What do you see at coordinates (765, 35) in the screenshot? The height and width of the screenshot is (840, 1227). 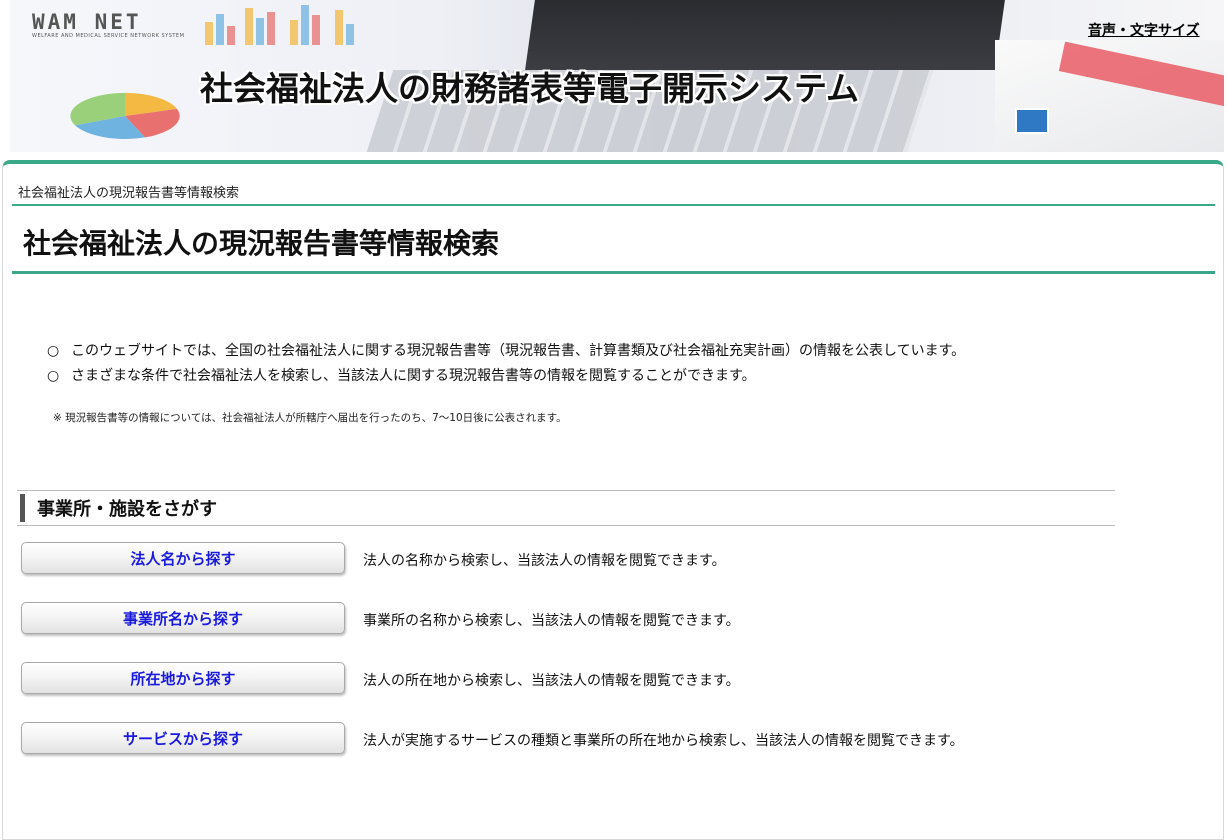 I see `laptop-screen-decoration` at bounding box center [765, 35].